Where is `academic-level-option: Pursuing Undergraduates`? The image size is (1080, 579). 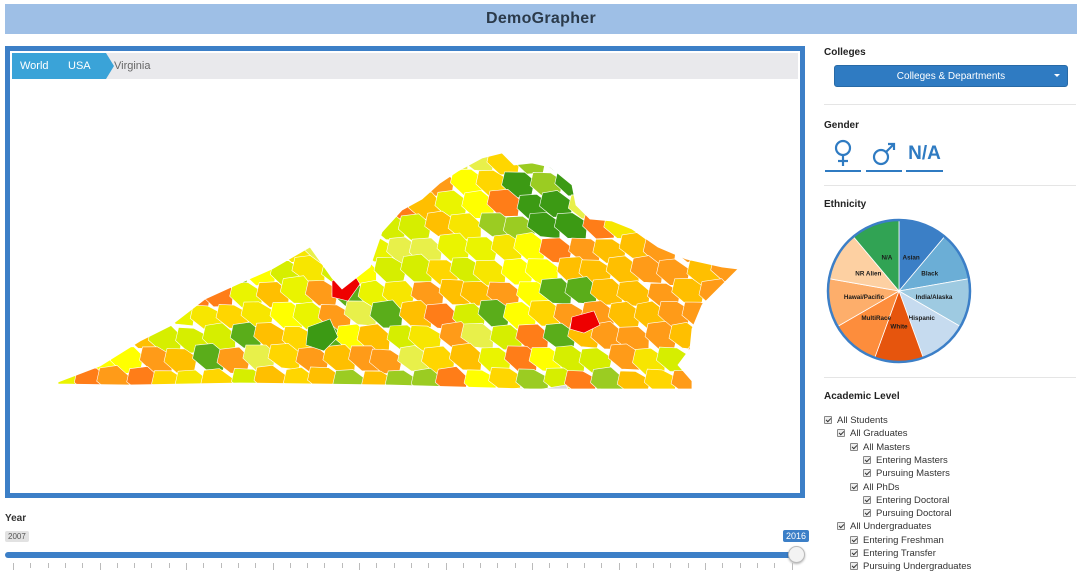
academic-level-option: Pursuing Undergraduates is located at coordinates (910, 566).